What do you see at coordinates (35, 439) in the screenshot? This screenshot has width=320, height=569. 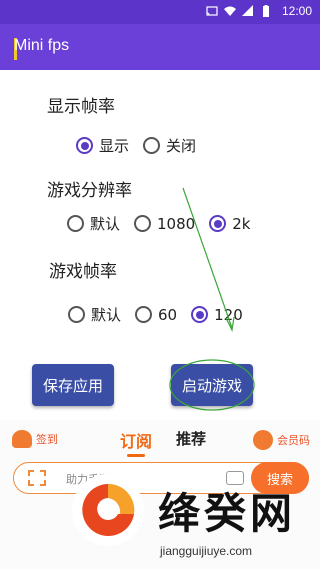 I see `sign-in-button: 签到` at bounding box center [35, 439].